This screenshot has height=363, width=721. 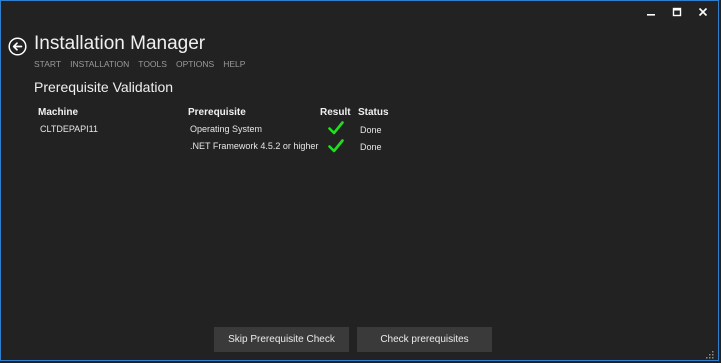 I want to click on close-icon, so click(x=703, y=12).